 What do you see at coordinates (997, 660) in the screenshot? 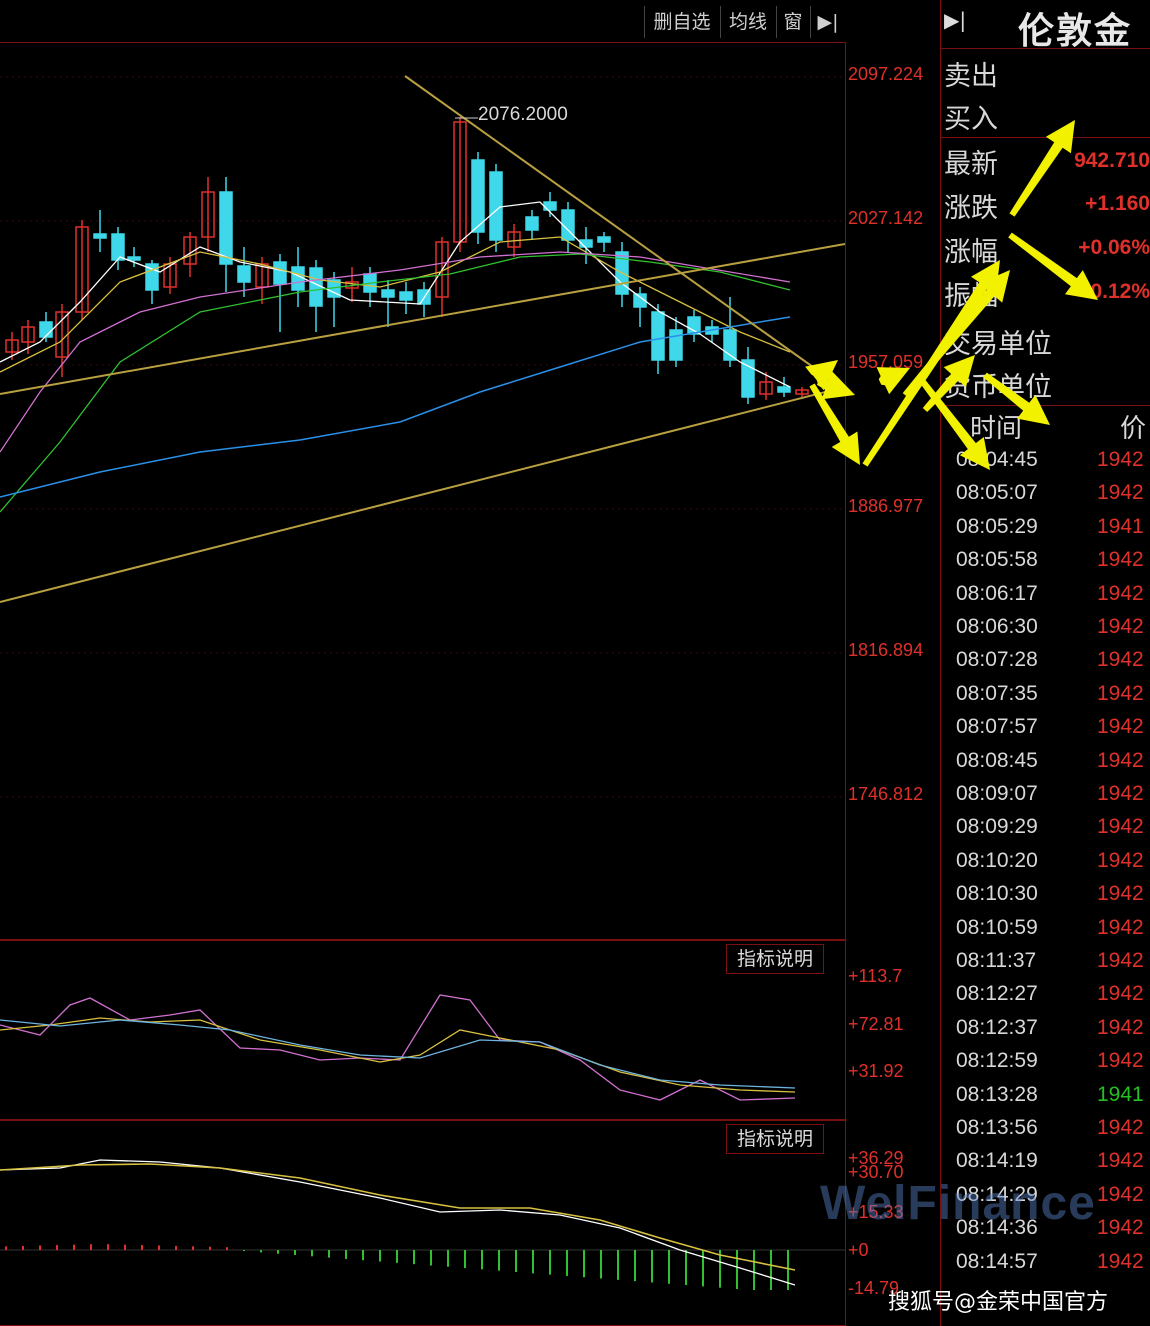
I see `tick-time: 08:07:28` at bounding box center [997, 660].